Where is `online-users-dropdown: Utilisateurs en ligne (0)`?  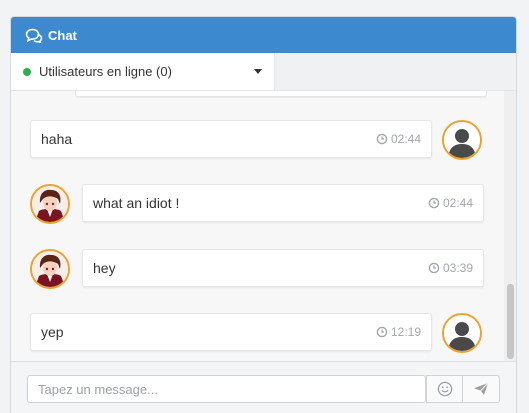 online-users-dropdown: Utilisateurs en ligne (0) is located at coordinates (143, 71).